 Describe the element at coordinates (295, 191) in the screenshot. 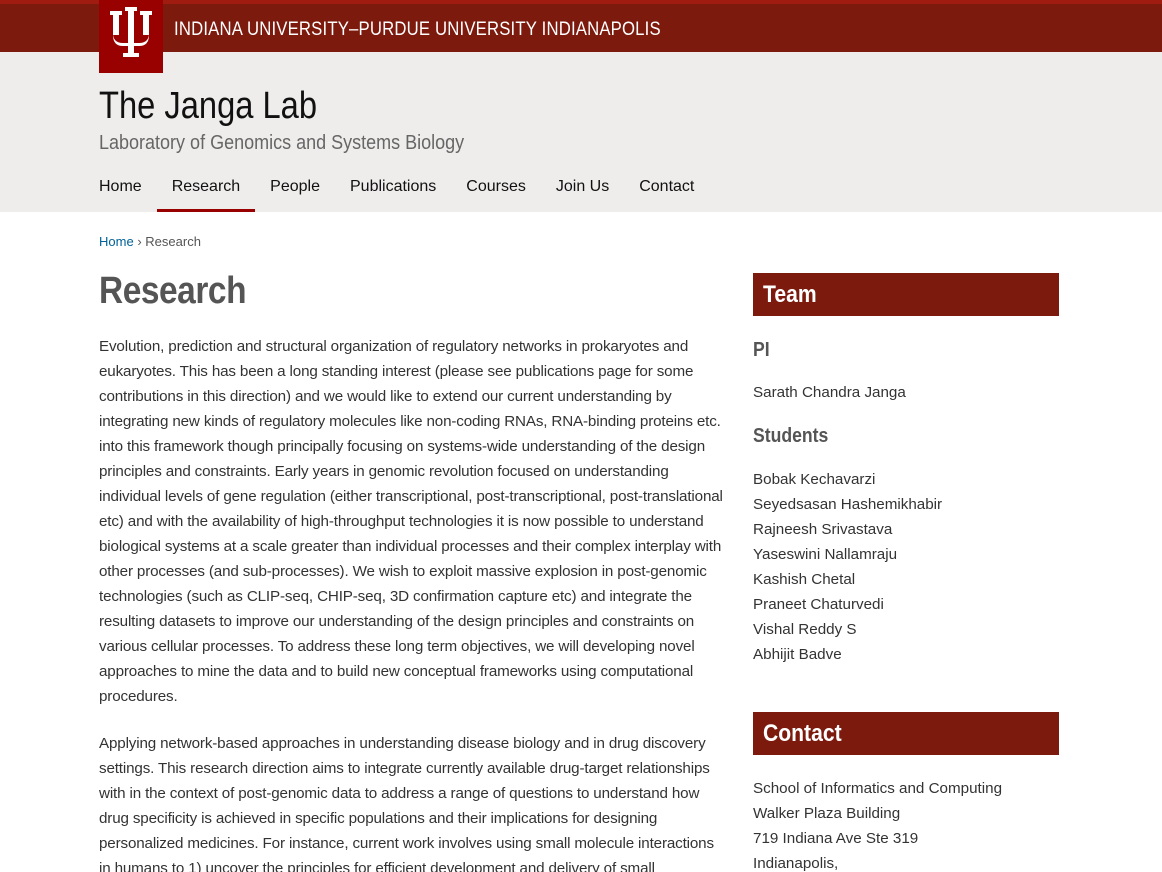

I see `nav-item-people: People` at that location.